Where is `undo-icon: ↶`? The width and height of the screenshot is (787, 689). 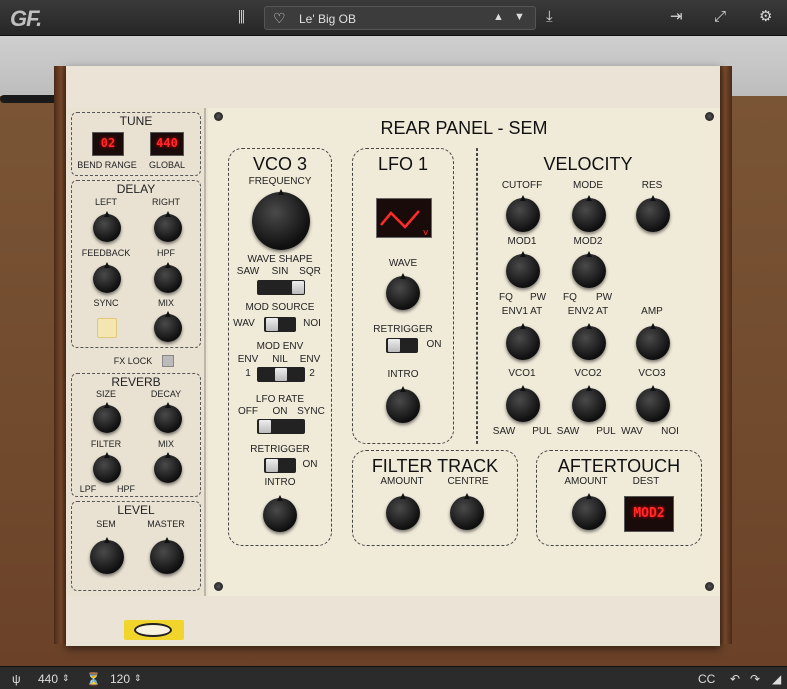
undo-icon: ↶ is located at coordinates (735, 679).